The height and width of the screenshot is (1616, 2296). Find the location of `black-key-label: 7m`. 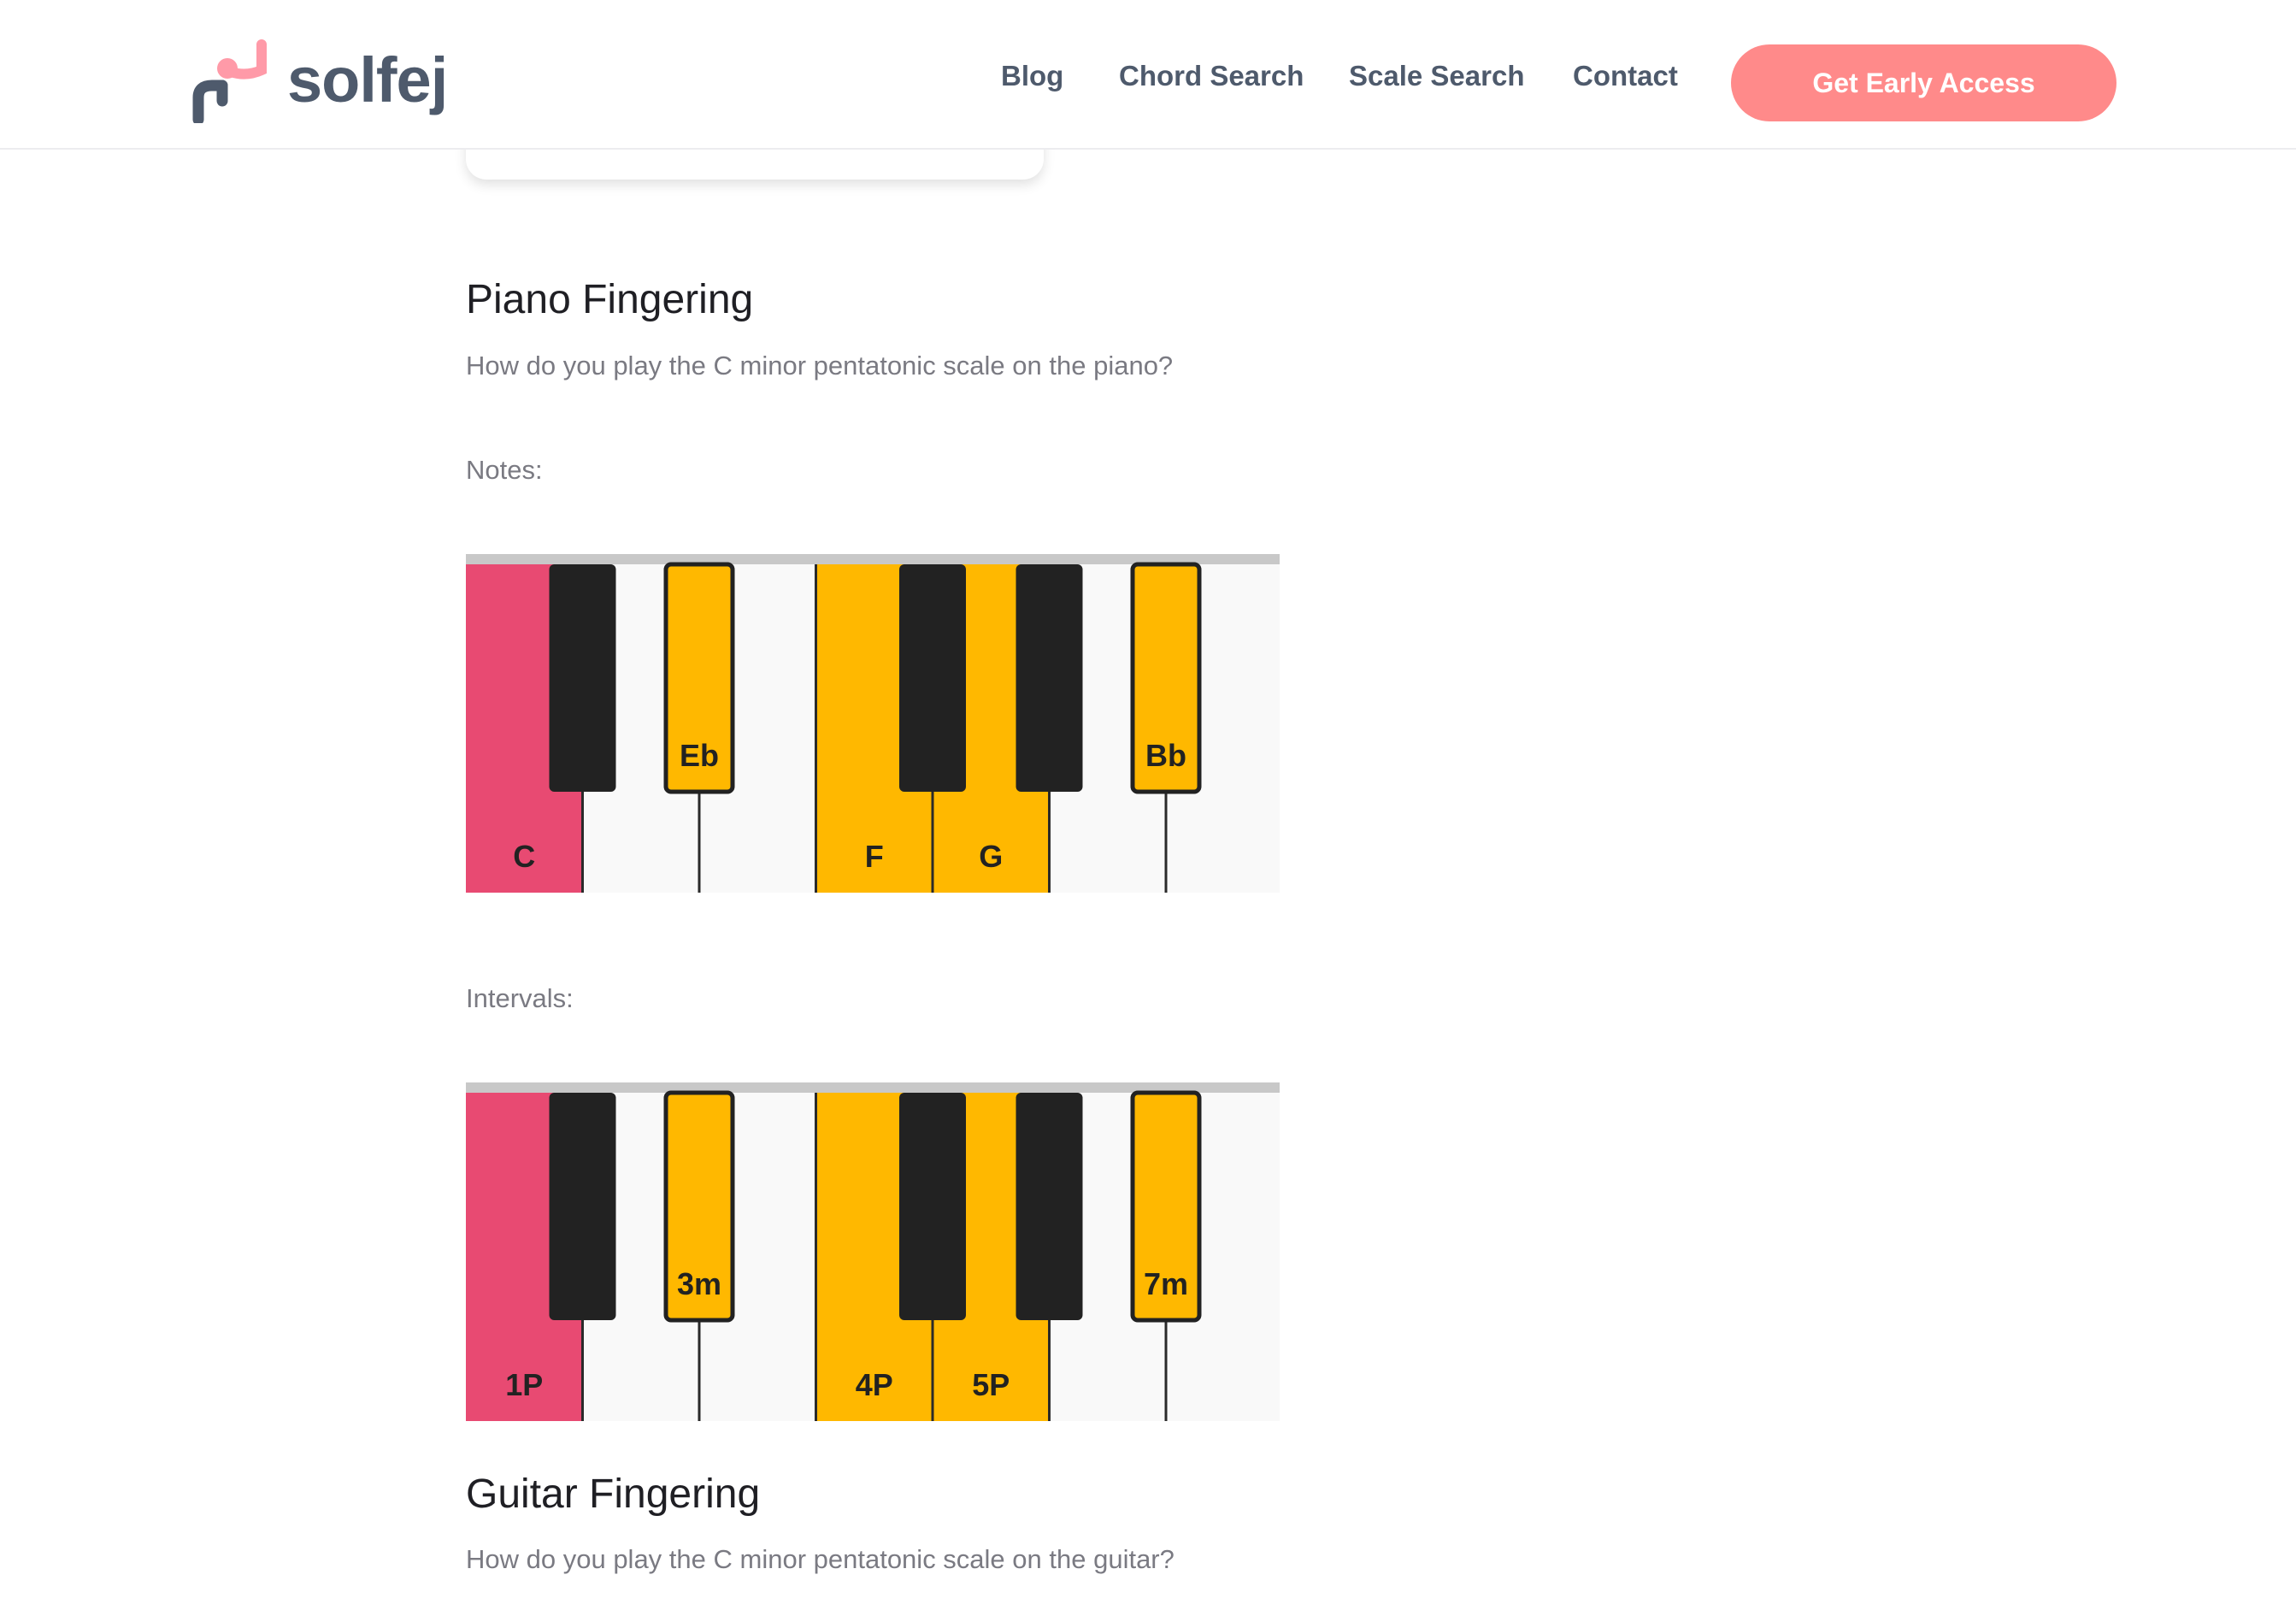

black-key-label: 7m is located at coordinates (1166, 1283).